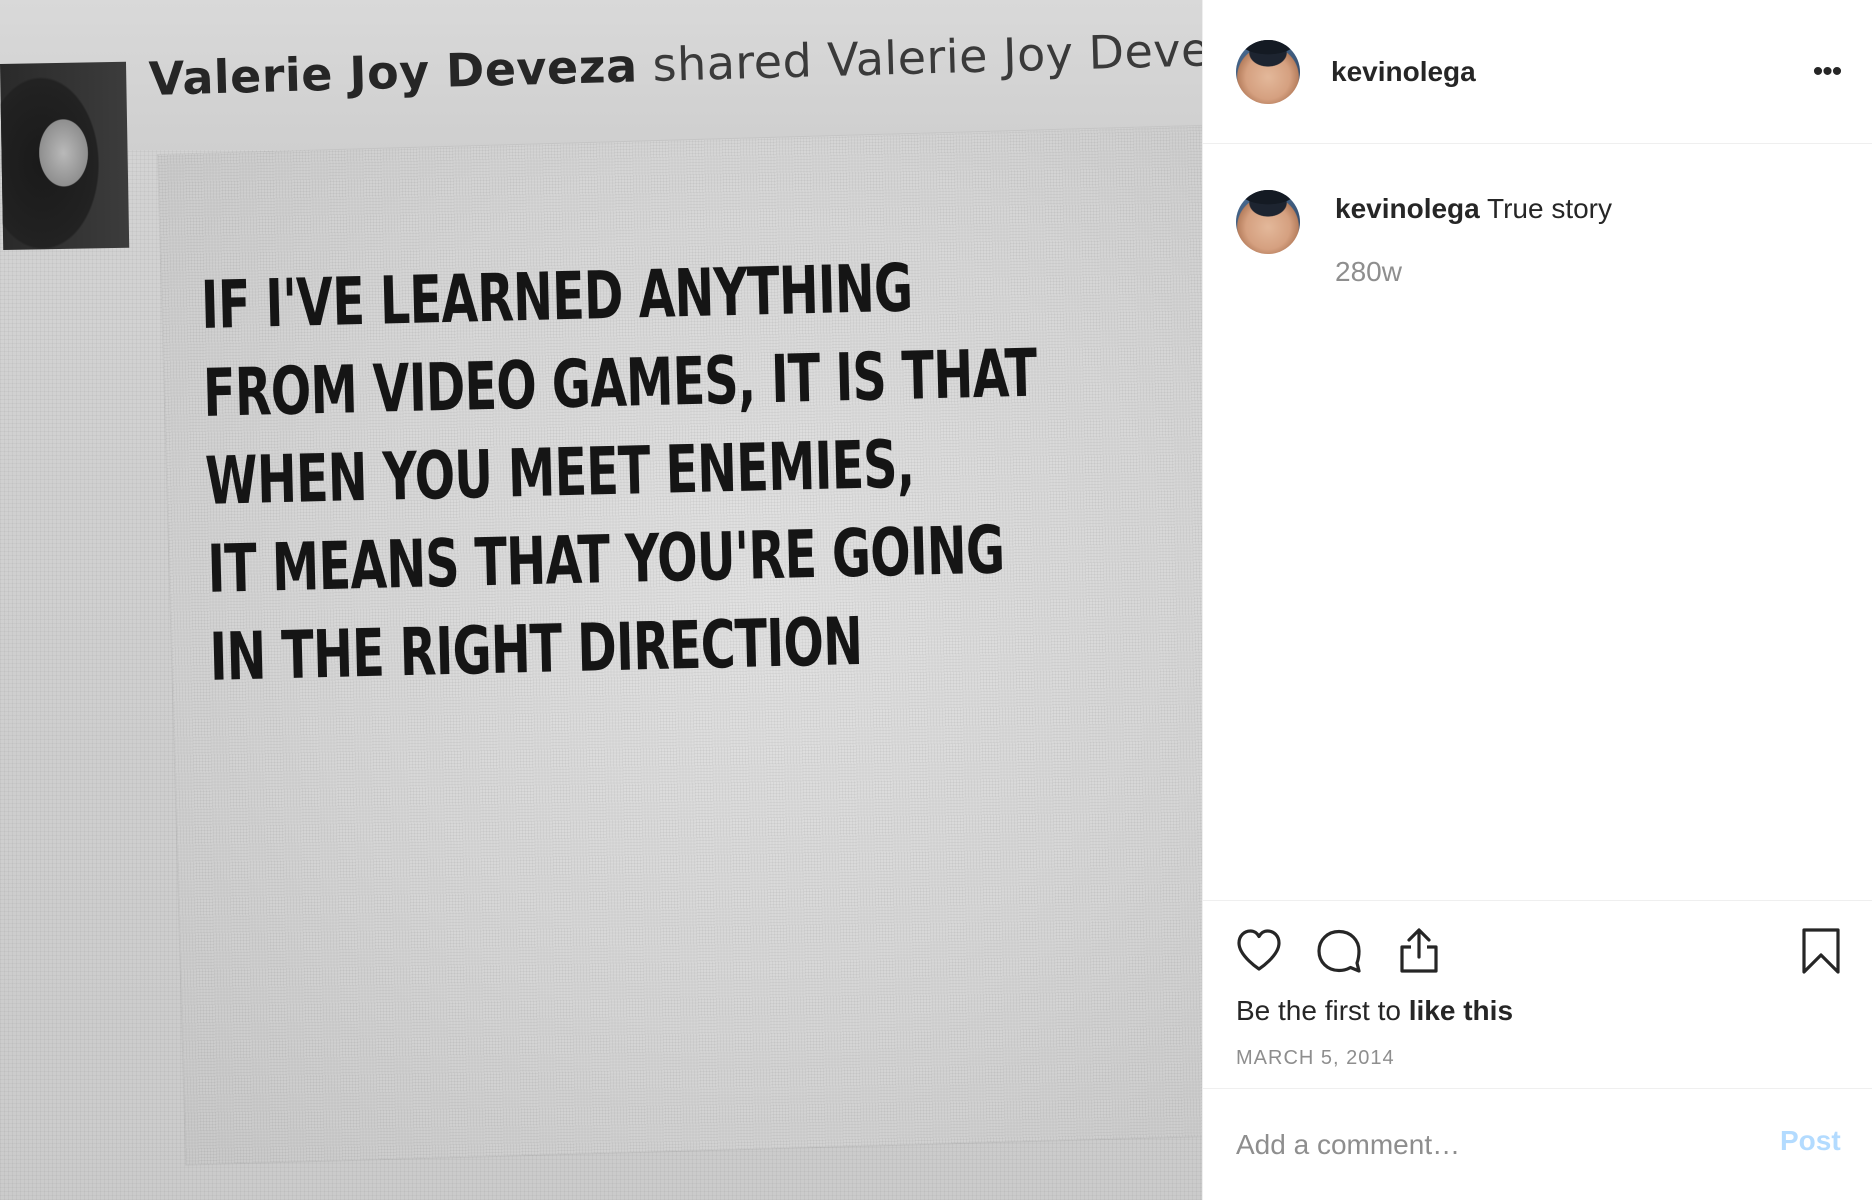  What do you see at coordinates (1461, 1010) in the screenshot?
I see `like-this-link: like this` at bounding box center [1461, 1010].